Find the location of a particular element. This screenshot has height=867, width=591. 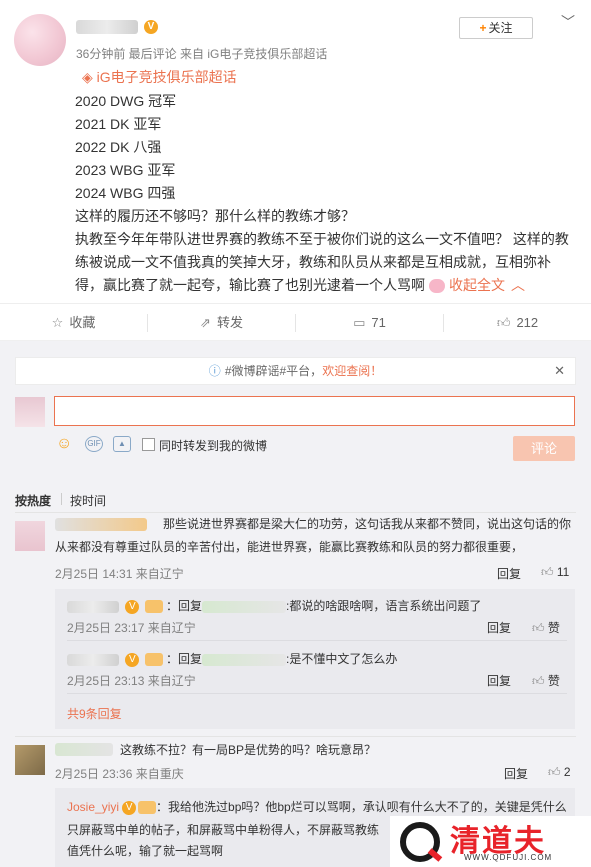

sort-by-time-tab: 按时间 is located at coordinates (88, 500).